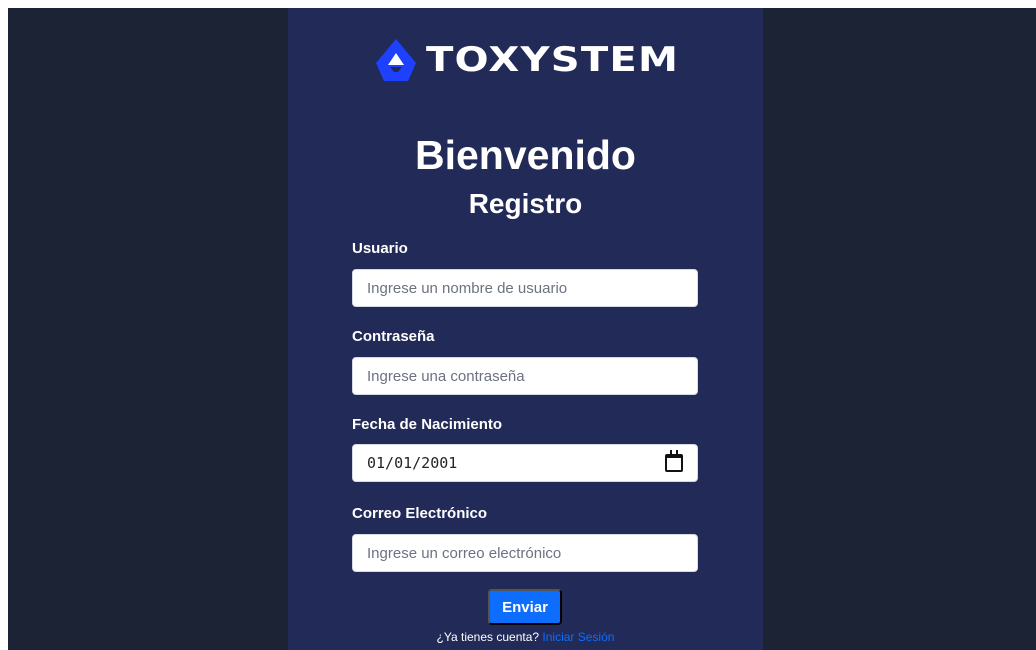 Image resolution: width=1036 pixels, height=650 pixels. I want to click on login-prompt-text: ¿Ya tienes cuenta?, so click(488, 637).